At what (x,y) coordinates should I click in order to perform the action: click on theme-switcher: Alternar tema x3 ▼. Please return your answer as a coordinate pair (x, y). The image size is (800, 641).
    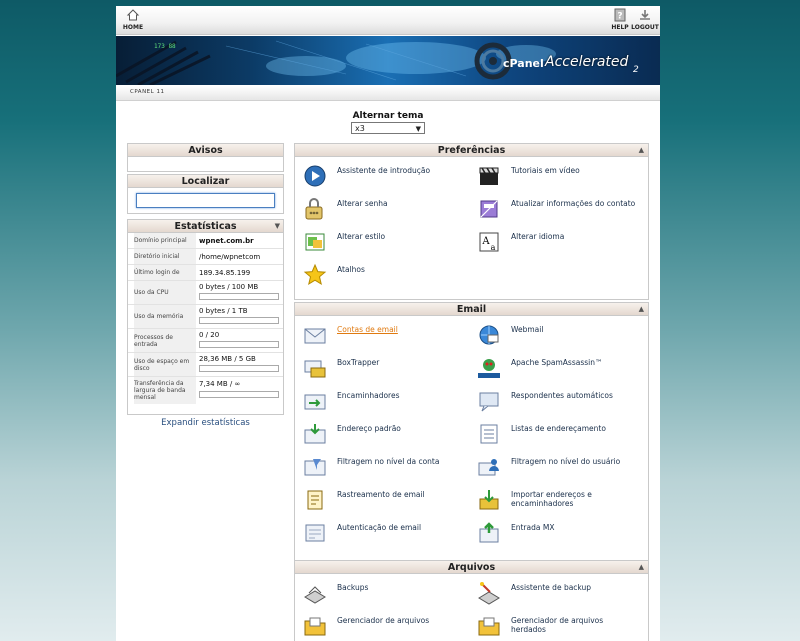
    Looking at the image, I should click on (388, 122).